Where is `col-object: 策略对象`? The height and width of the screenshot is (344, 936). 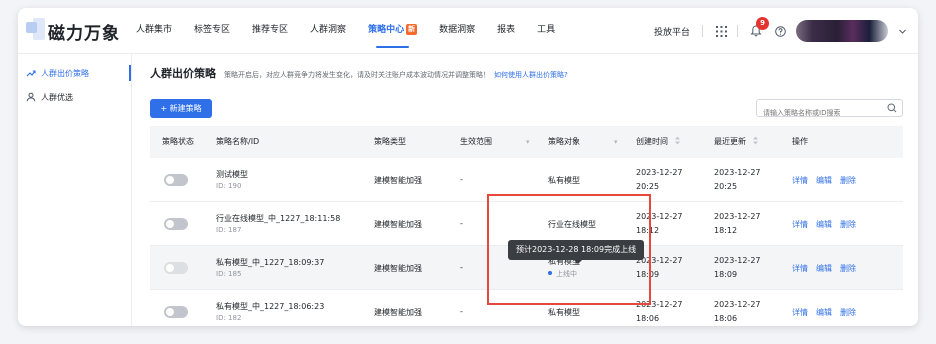 col-object: 策略对象 is located at coordinates (564, 141).